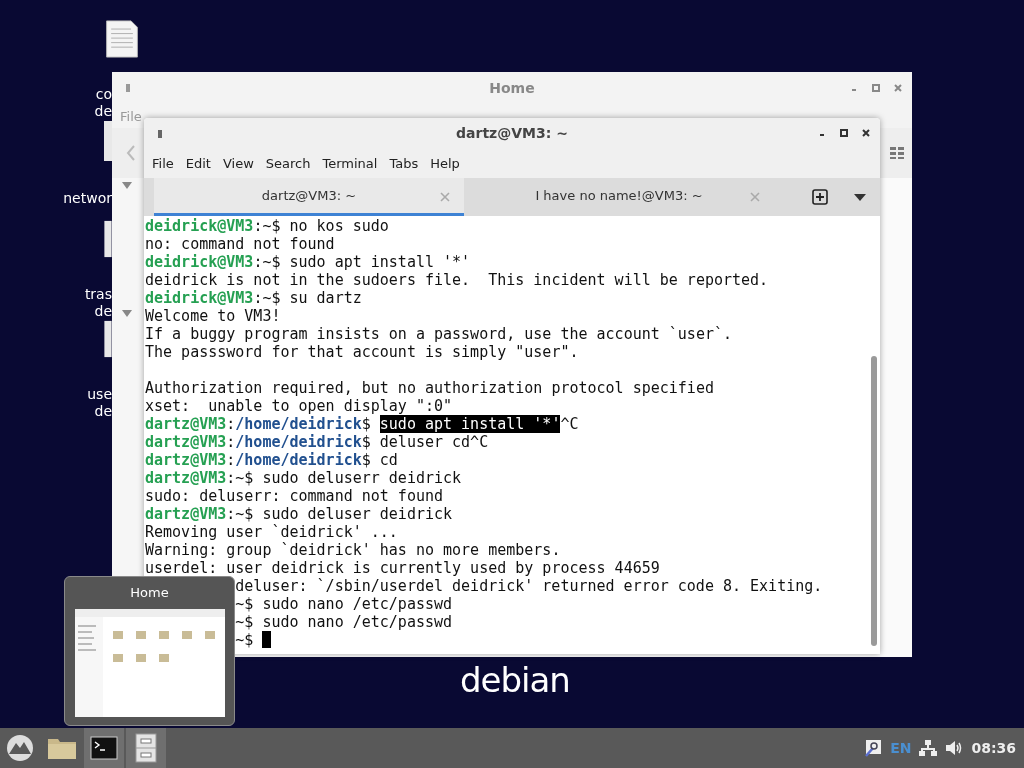  I want to click on terminal-line: Authorization required, but no authorization protocol specified, so click(429, 388).